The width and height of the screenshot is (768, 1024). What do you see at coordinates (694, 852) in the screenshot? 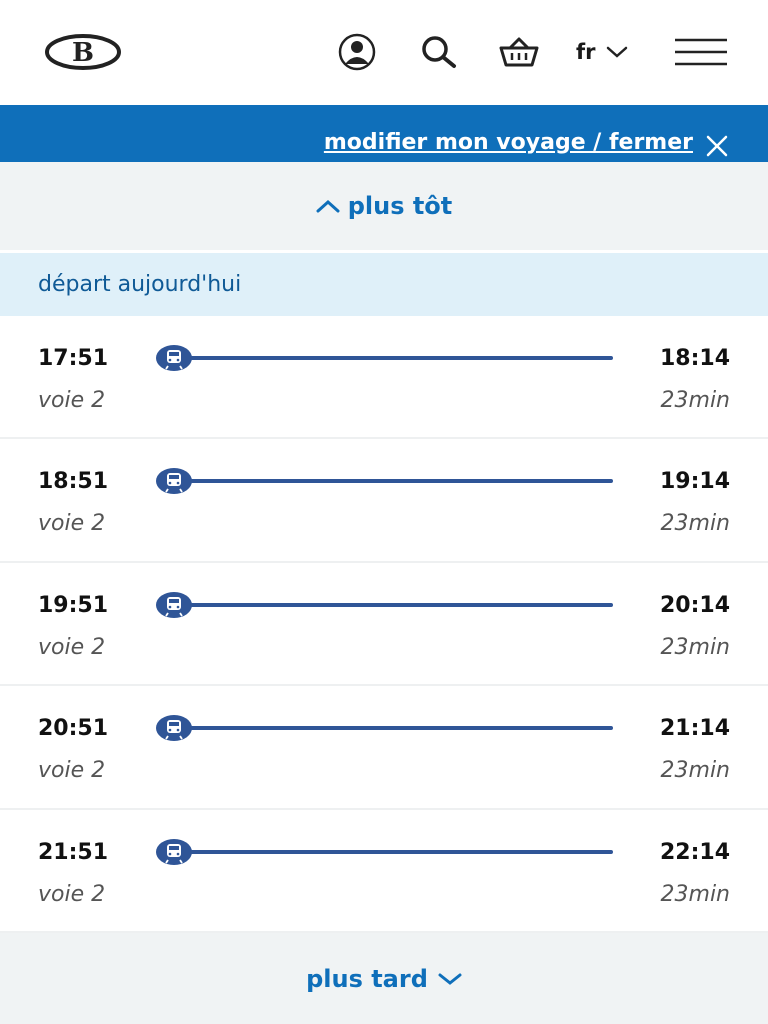
I see `arrival-time: 22:14` at bounding box center [694, 852].